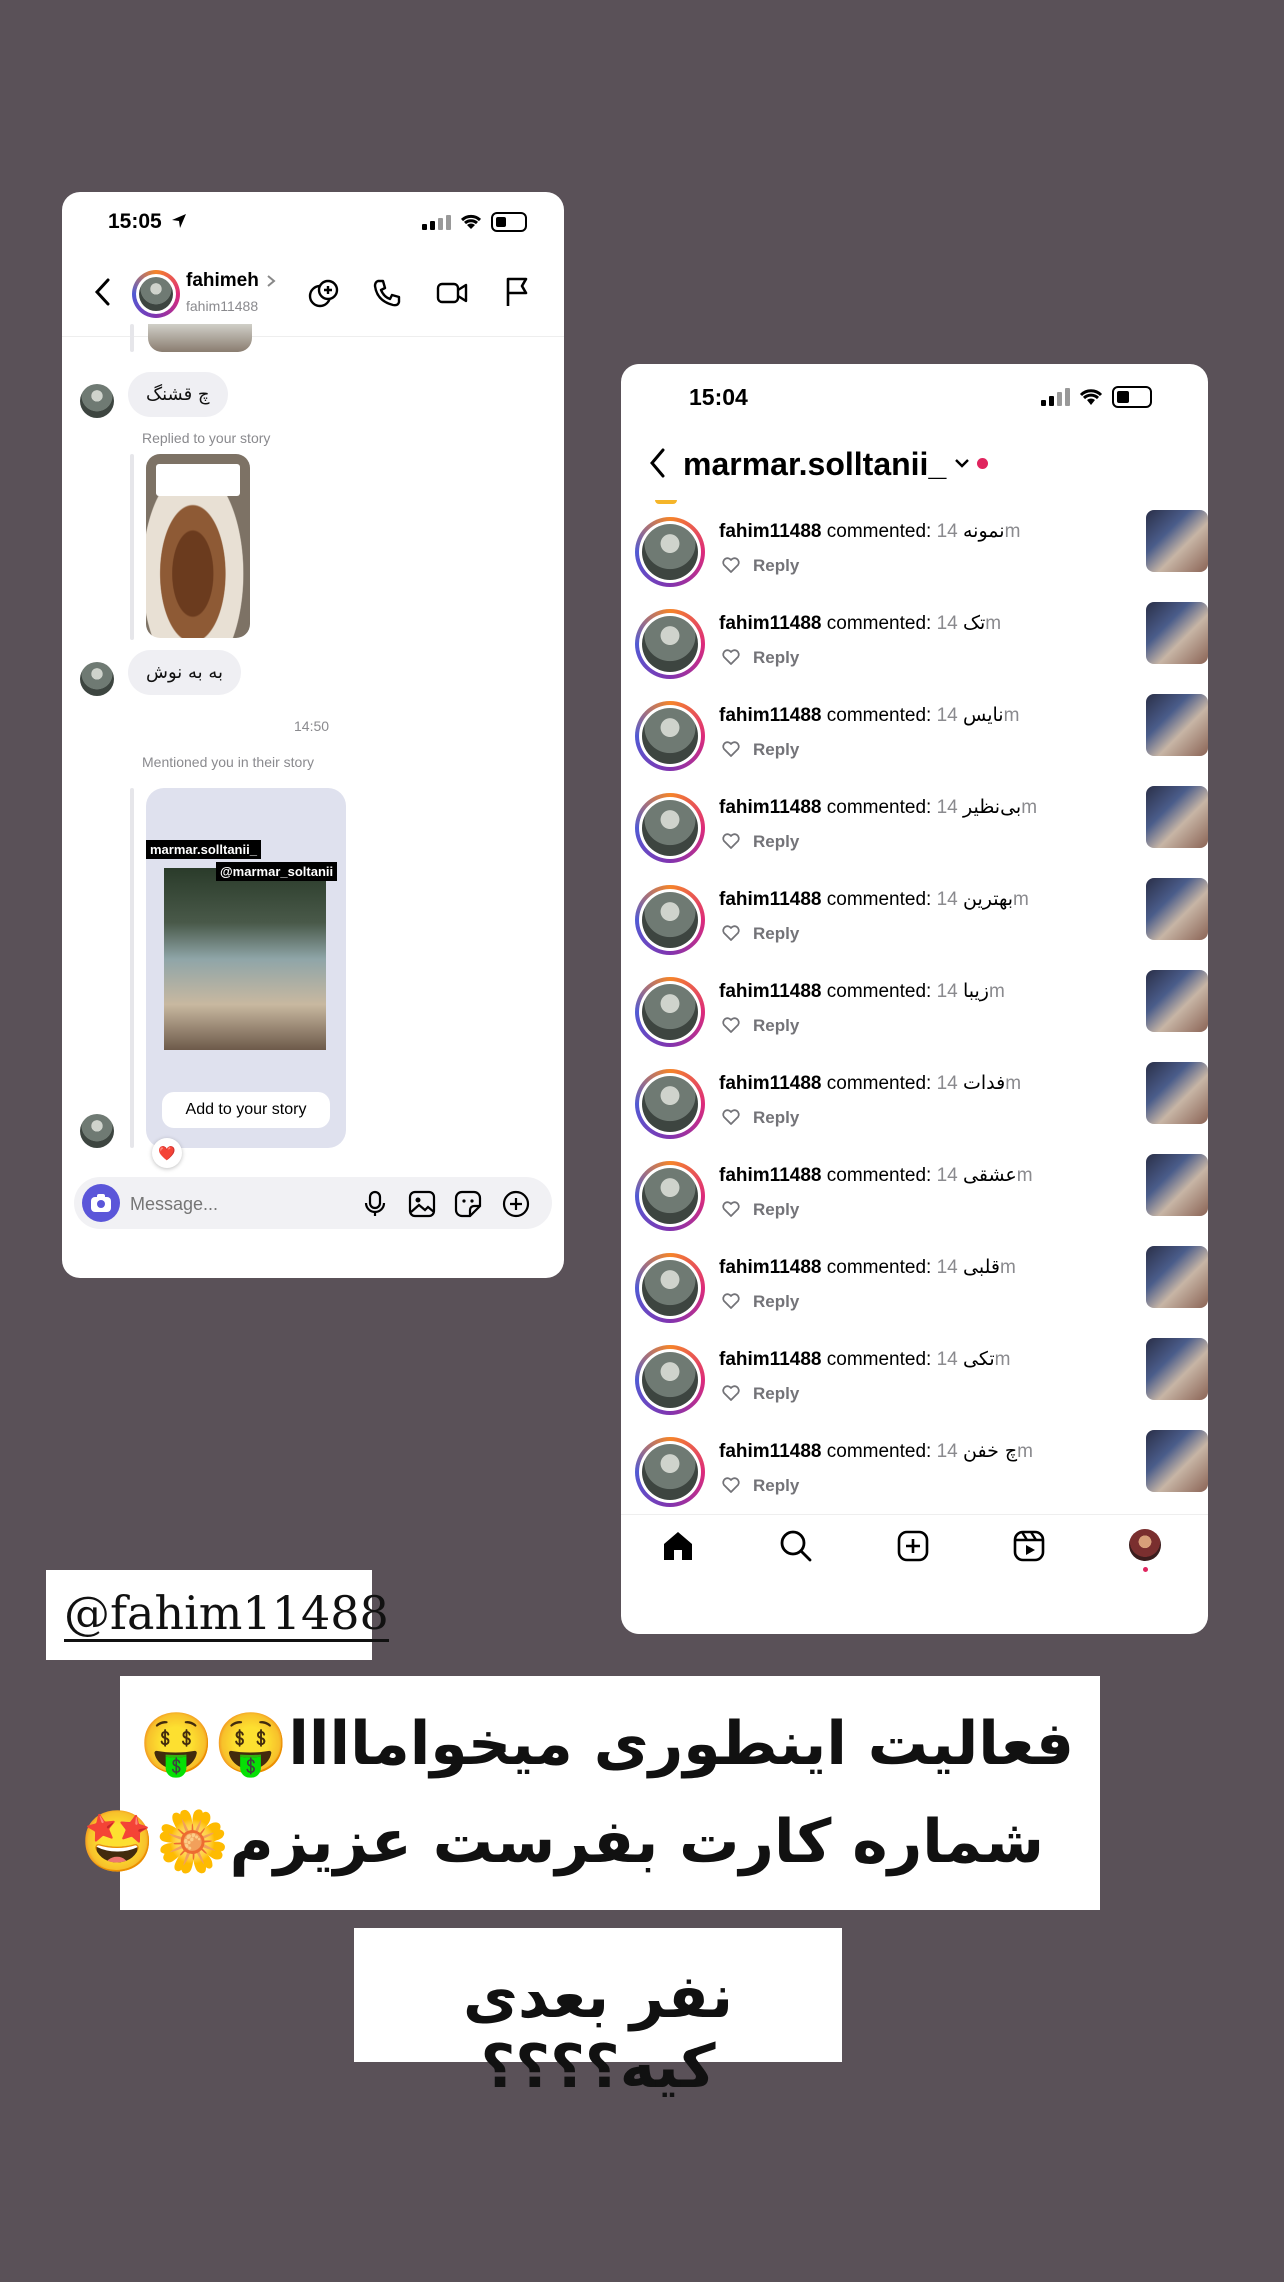  I want to click on home-icon, so click(678, 1546).